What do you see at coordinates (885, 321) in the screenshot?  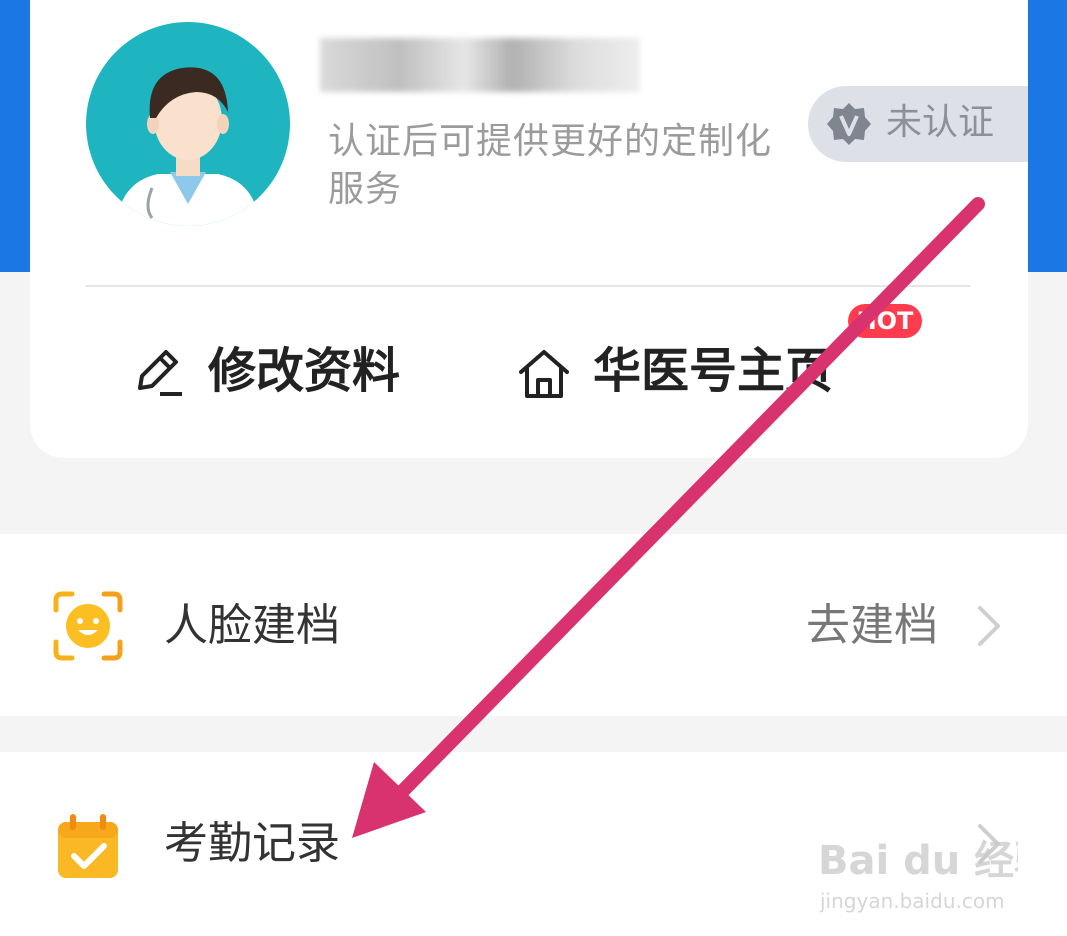 I see `hot-badge: HOT` at bounding box center [885, 321].